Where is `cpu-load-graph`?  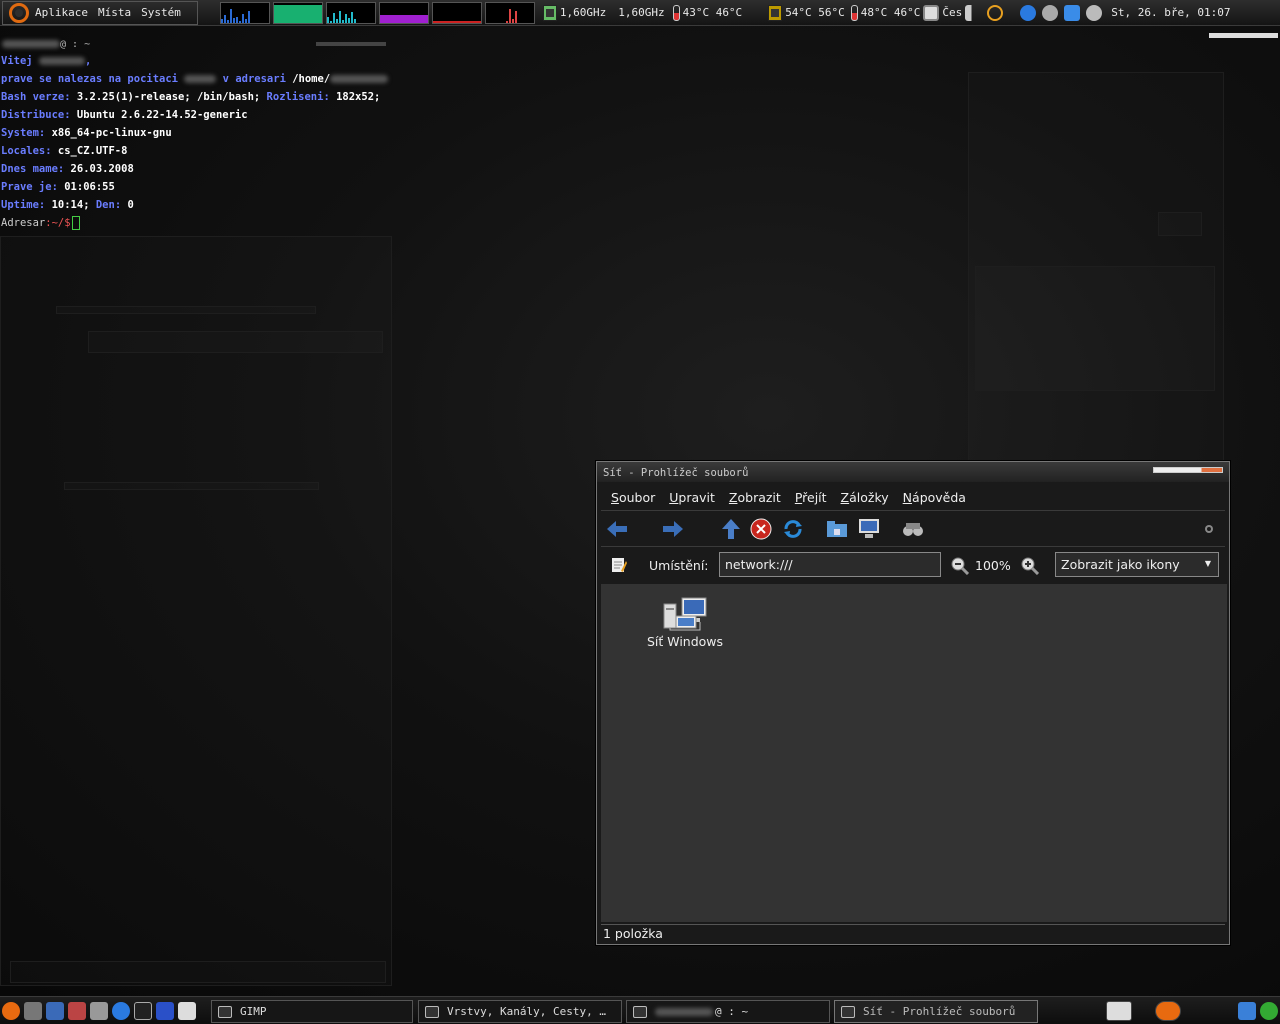 cpu-load-graph is located at coordinates (244, 12).